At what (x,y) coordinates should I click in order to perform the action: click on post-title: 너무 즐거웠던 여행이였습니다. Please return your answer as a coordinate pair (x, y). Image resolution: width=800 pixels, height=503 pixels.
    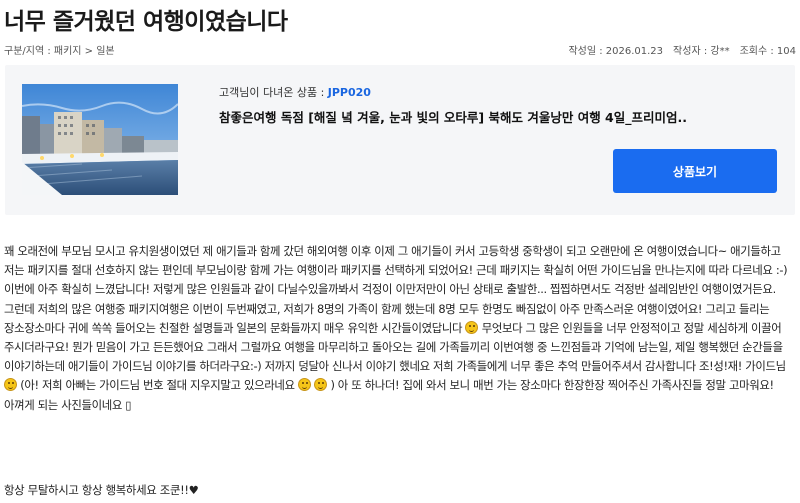
    Looking at the image, I should click on (146, 22).